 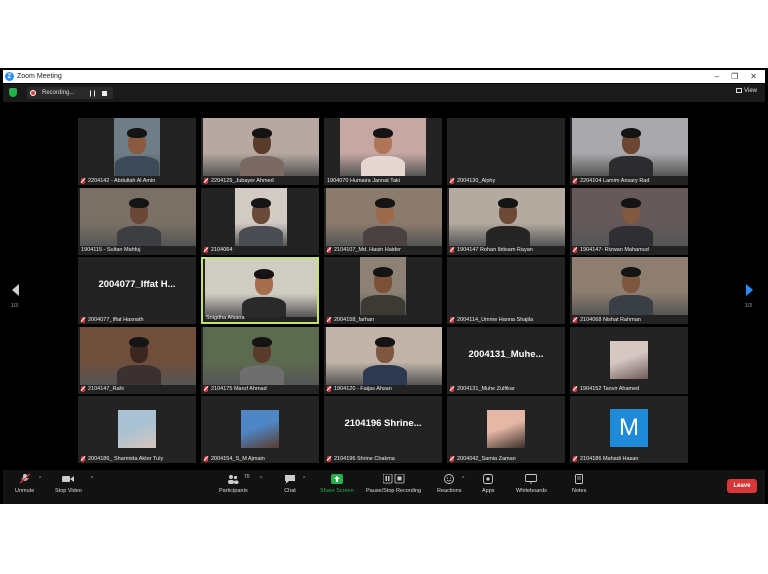 I want to click on participant-tile-2004042-samia-zaman: 2004042_Samia Zaman, so click(x=506, y=430).